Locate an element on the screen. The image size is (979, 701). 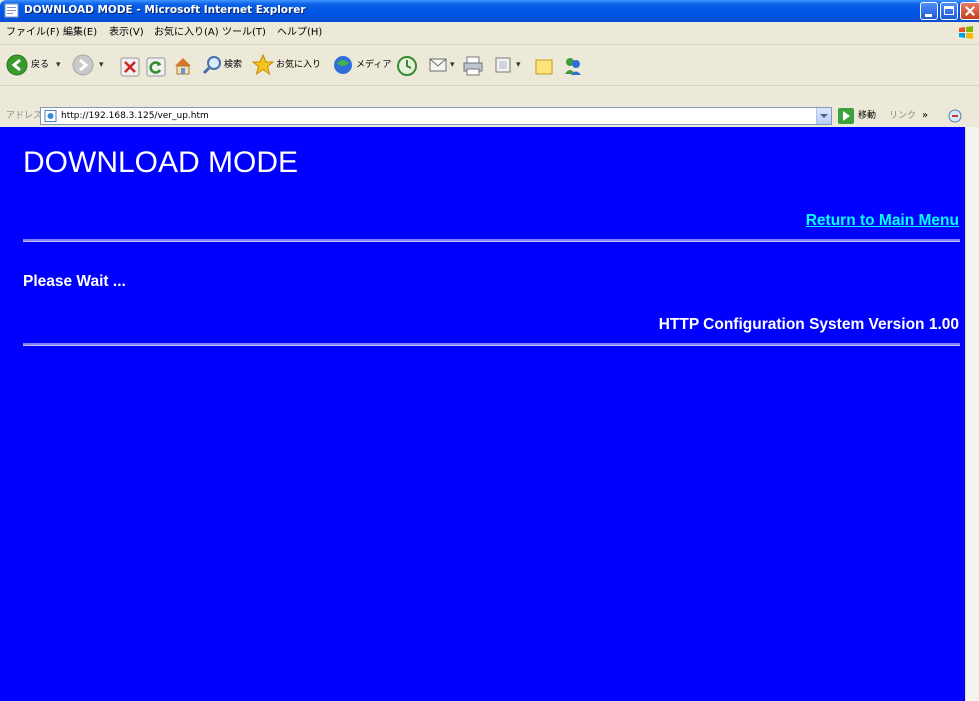
favorites-label: お気に入り is located at coordinates (299, 65).